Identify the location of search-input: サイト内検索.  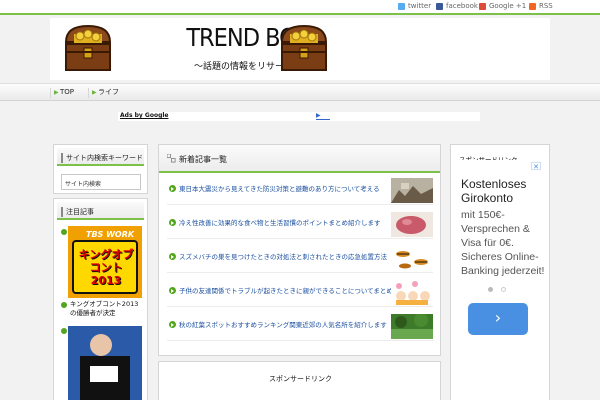
(101, 182).